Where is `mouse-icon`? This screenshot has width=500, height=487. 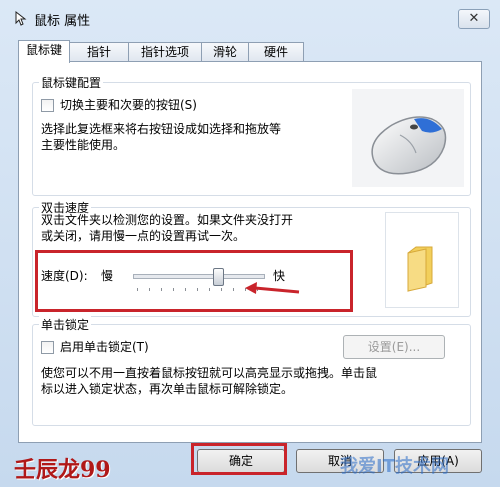 mouse-icon is located at coordinates (409, 145).